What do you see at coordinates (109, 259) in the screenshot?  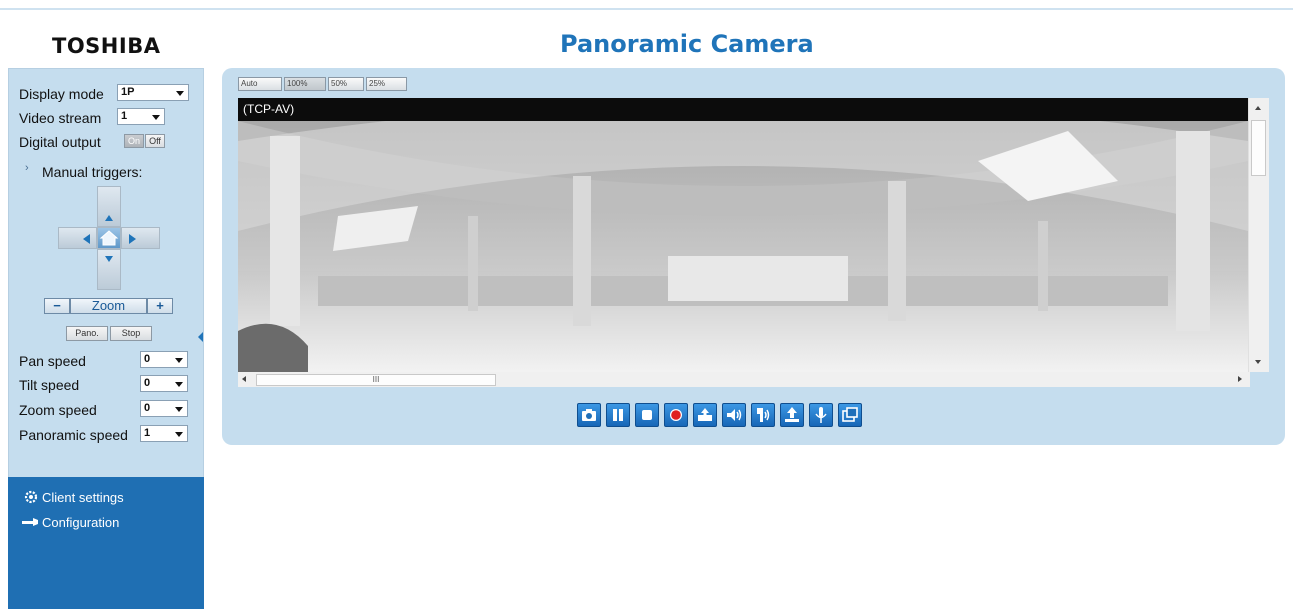 I see `arrow-down-icon` at bounding box center [109, 259].